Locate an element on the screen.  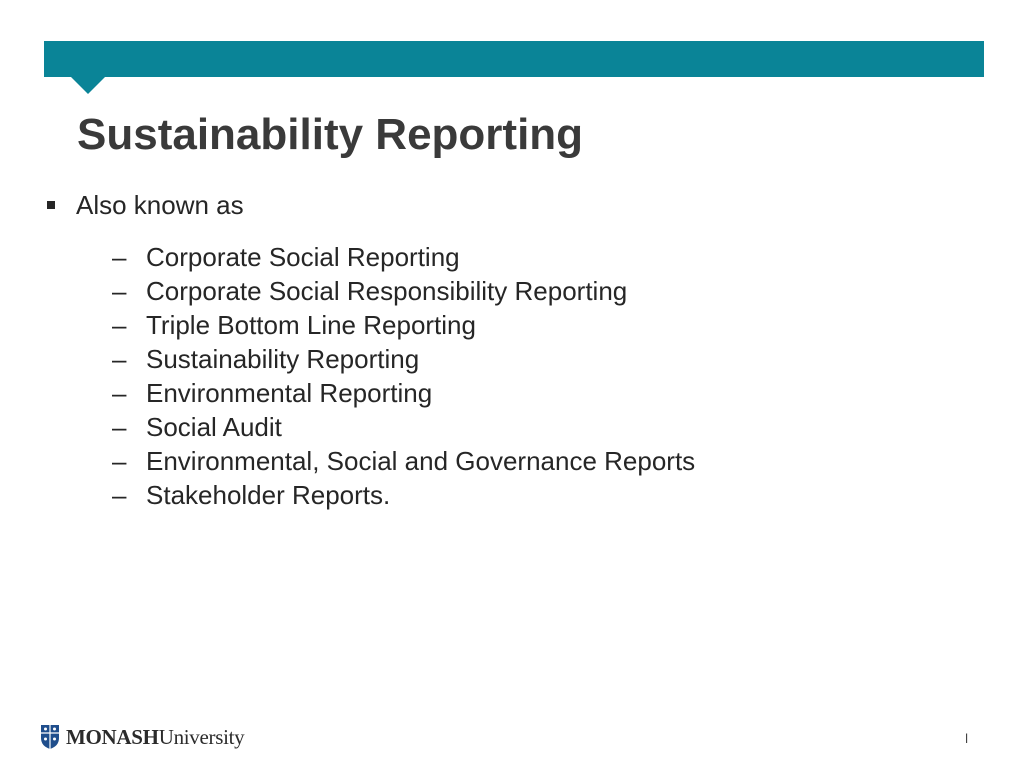
list-item: – Environmental Reporting is located at coordinates (403, 393).